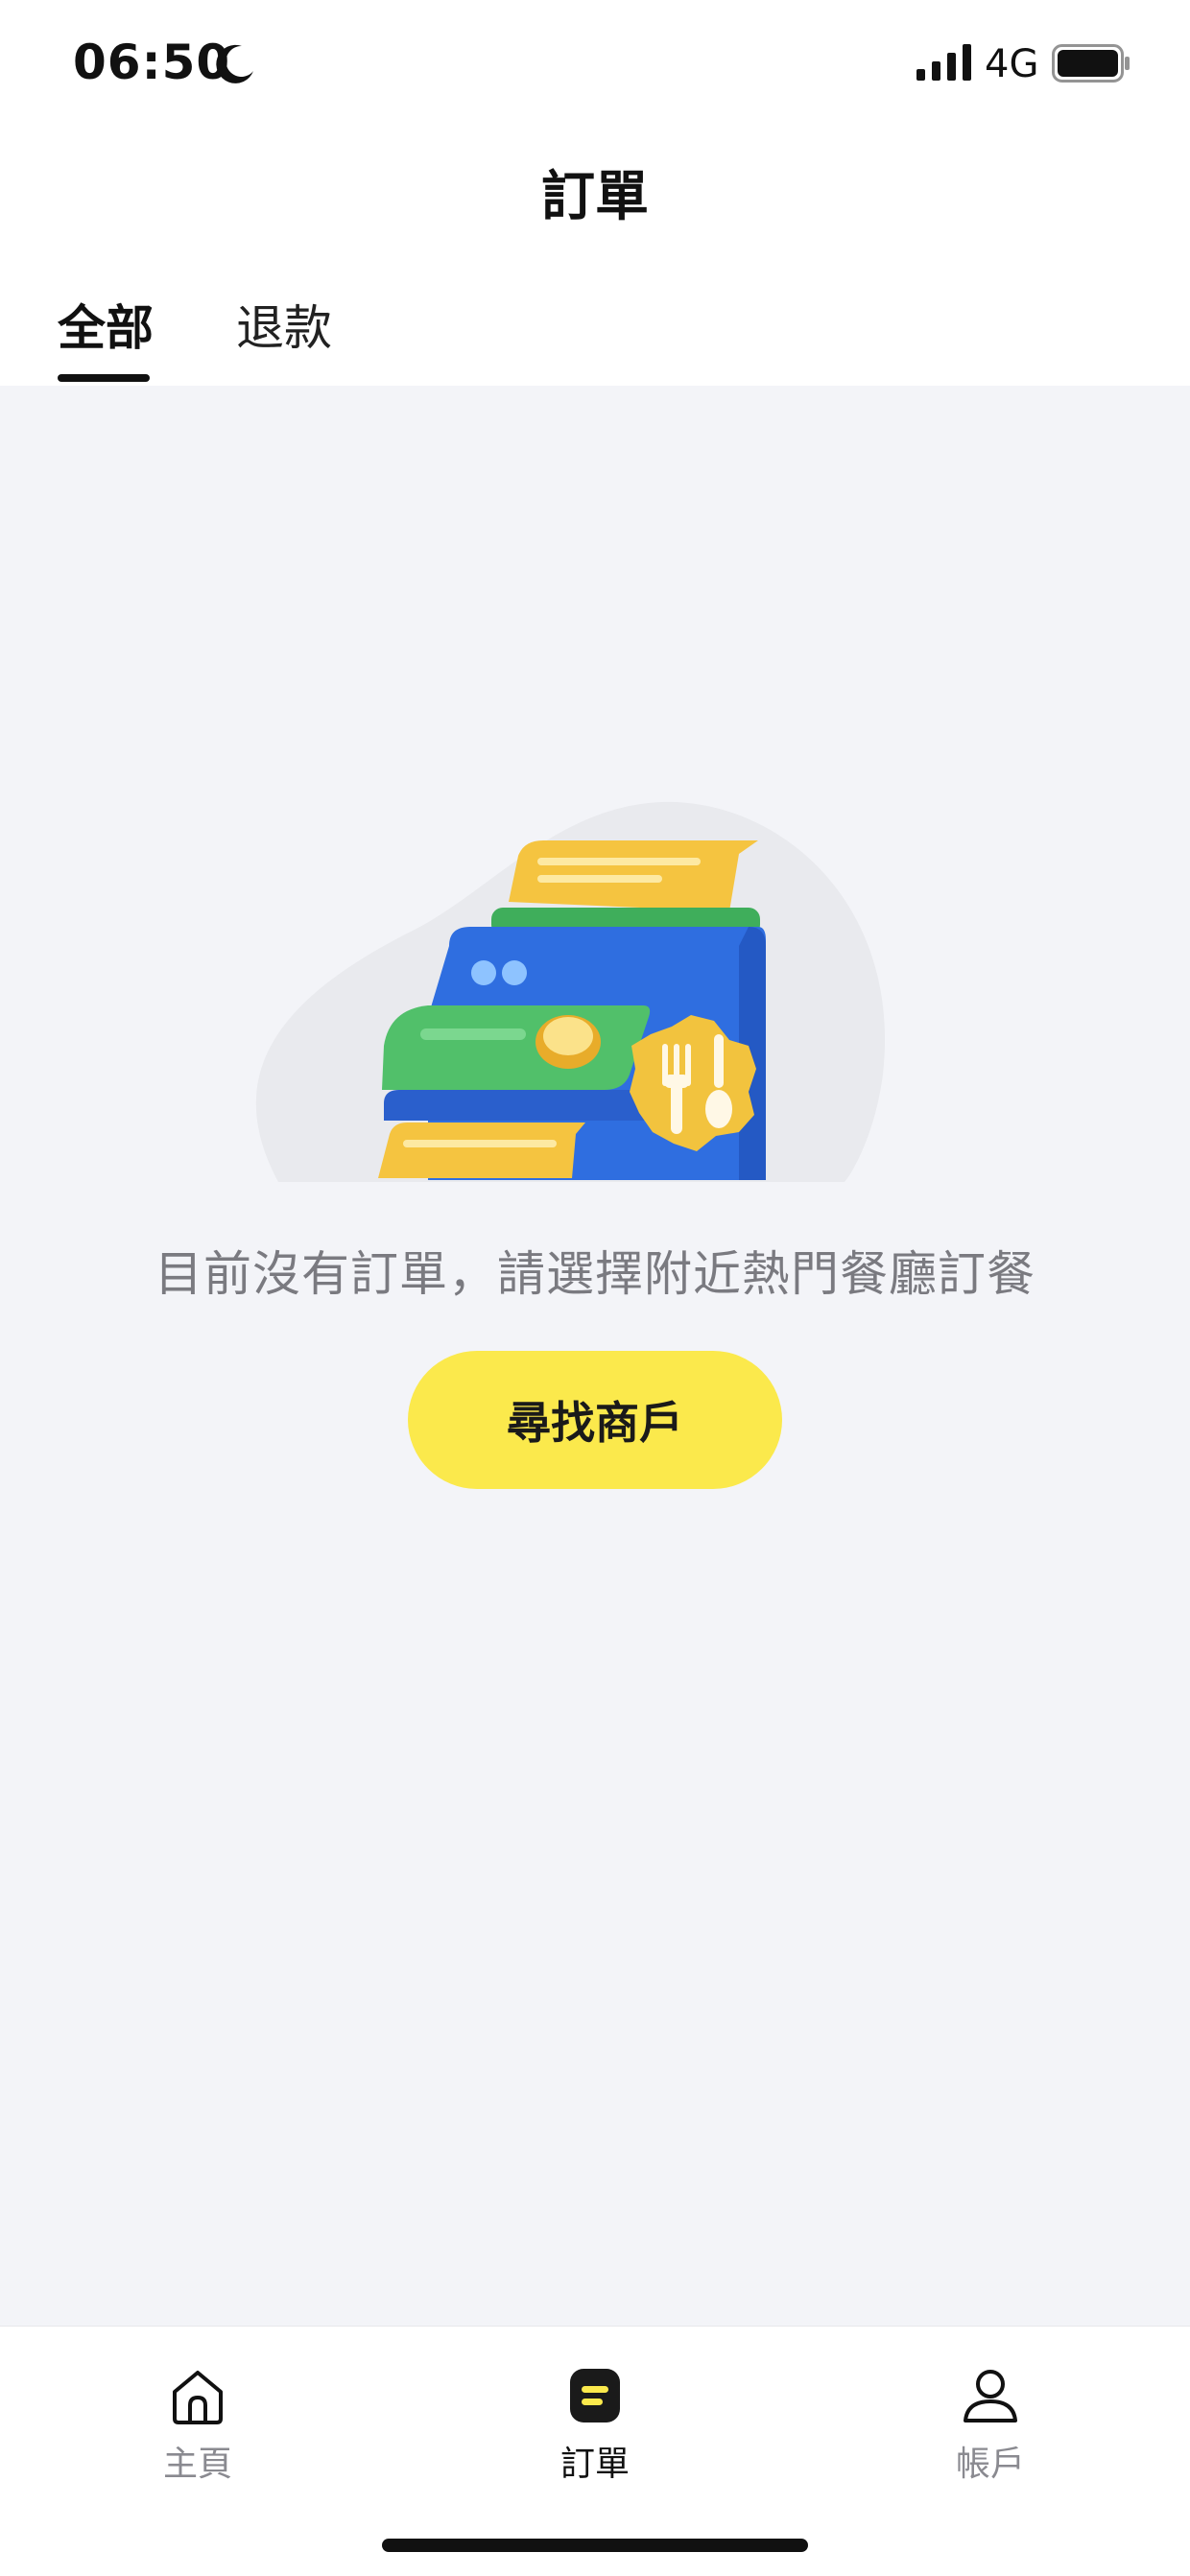 The height and width of the screenshot is (2576, 1190). Describe the element at coordinates (1091, 64) in the screenshot. I see `battery-icon` at that location.